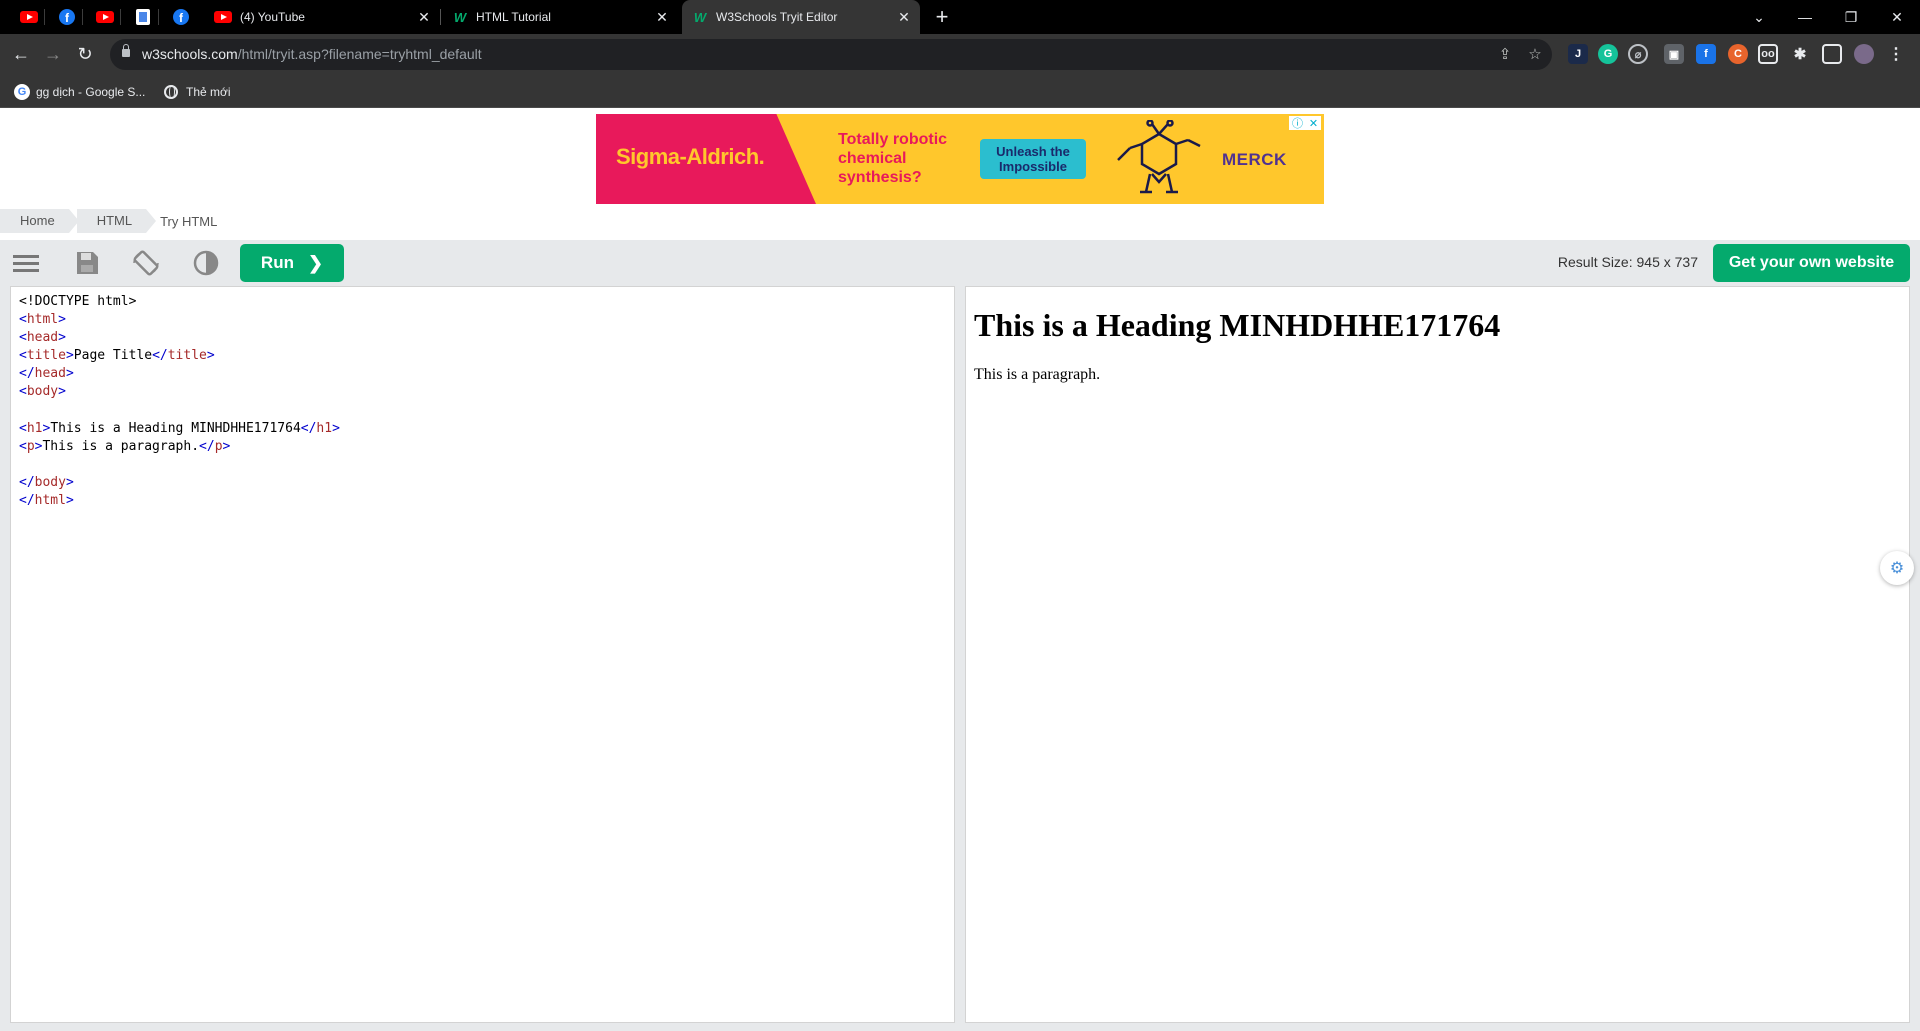 The image size is (1920, 1031). What do you see at coordinates (1627, 262) in the screenshot?
I see `result-size-label: Result Size: 945 x 737` at bounding box center [1627, 262].